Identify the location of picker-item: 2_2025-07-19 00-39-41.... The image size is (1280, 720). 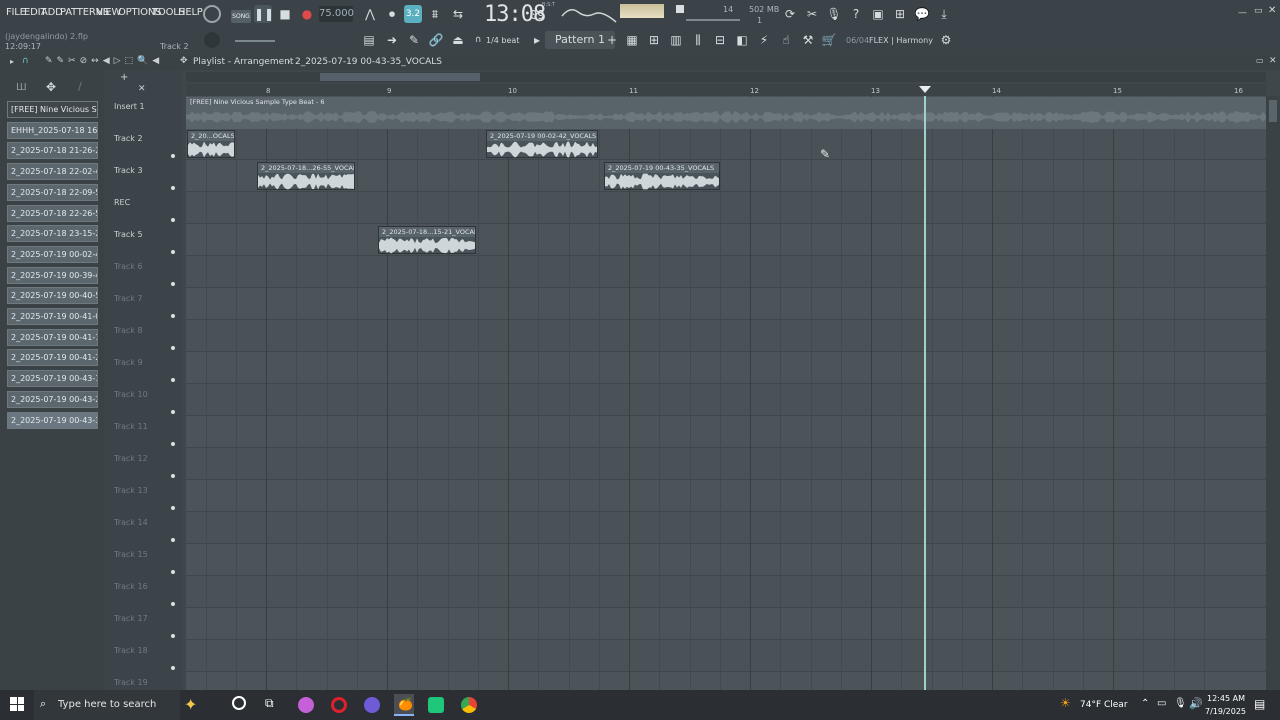
(52, 275).